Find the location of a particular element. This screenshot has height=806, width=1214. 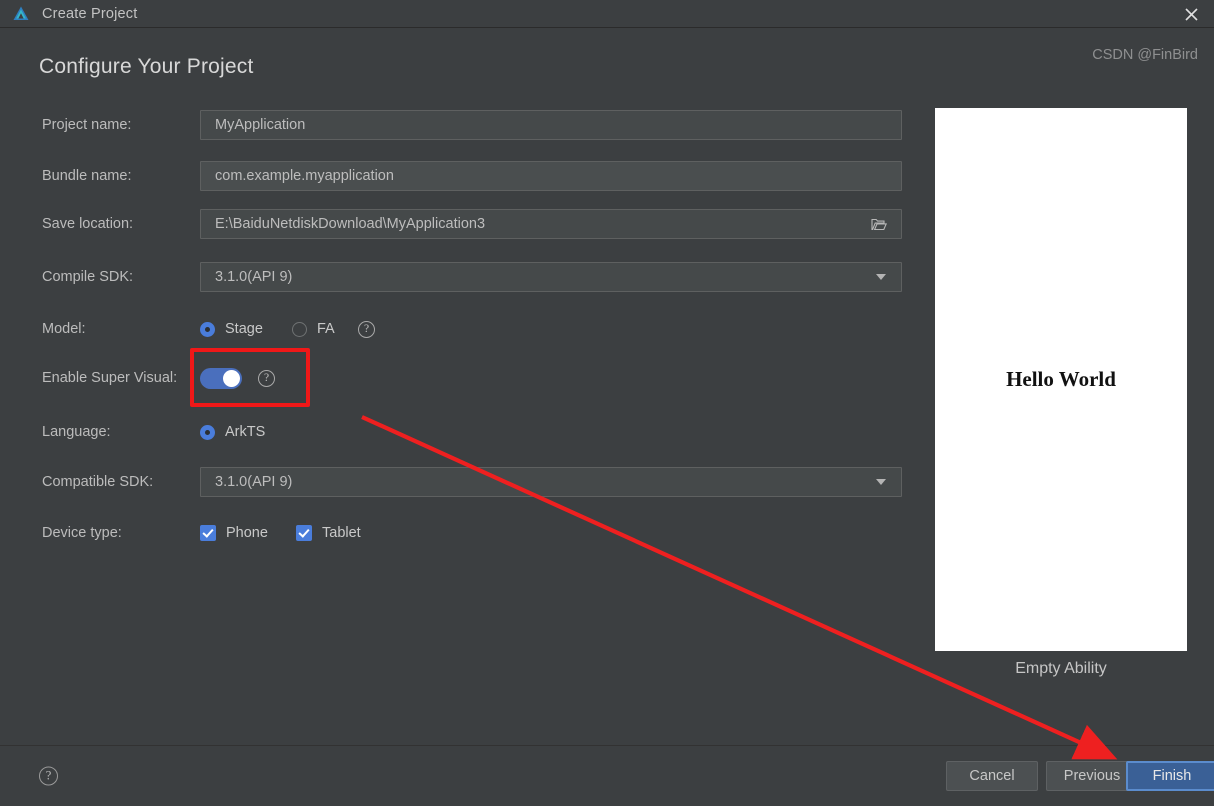

field-row-model: Model: Stage FA ? is located at coordinates (208, 329).